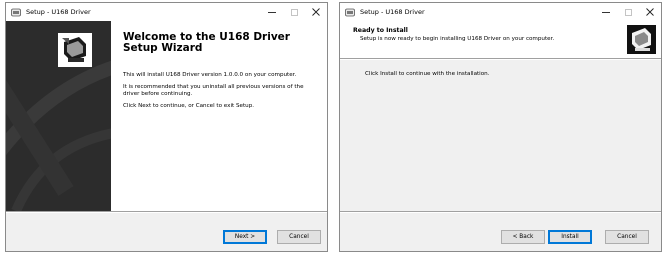 The width and height of the screenshot is (667, 255). Describe the element at coordinates (206, 42) in the screenshot. I see `welcome-heading: Welcome to the U168 Driver Setup Wizard` at that location.